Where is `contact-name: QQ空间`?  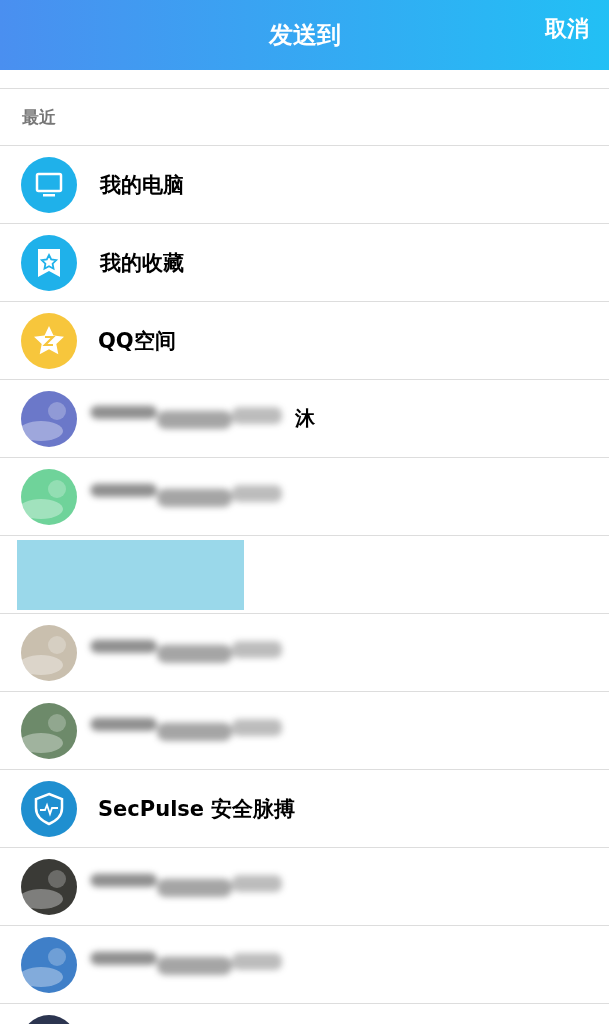 contact-name: QQ空间 is located at coordinates (137, 340).